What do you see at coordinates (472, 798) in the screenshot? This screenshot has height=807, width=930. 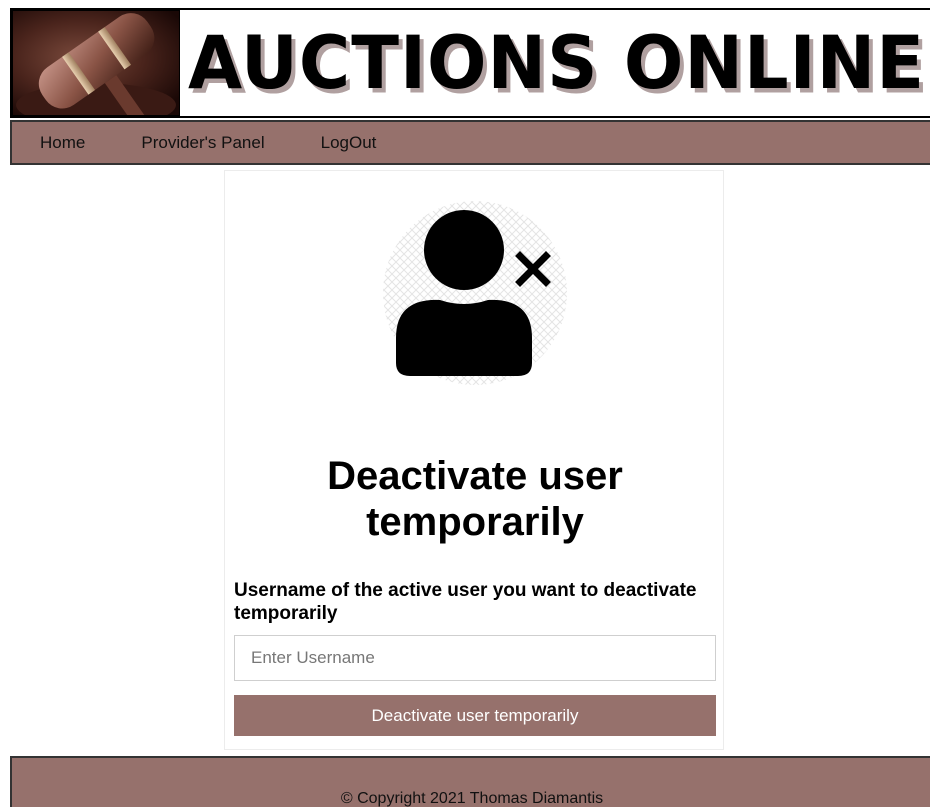 I see `copyright-text: © Copyright 2021 Thomas Diamantis` at bounding box center [472, 798].